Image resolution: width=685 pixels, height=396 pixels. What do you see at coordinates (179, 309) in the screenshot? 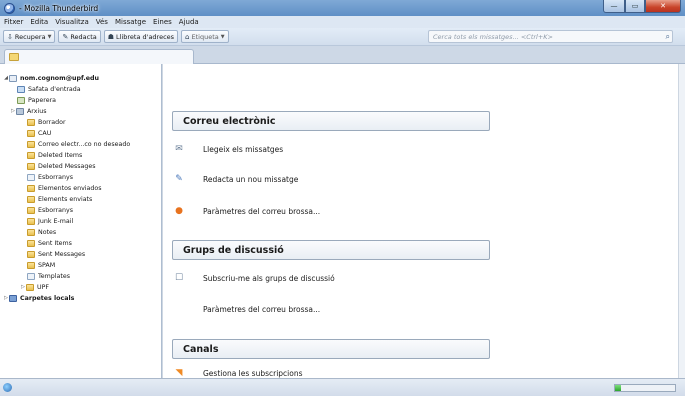
I see `blank-icon` at bounding box center [179, 309].